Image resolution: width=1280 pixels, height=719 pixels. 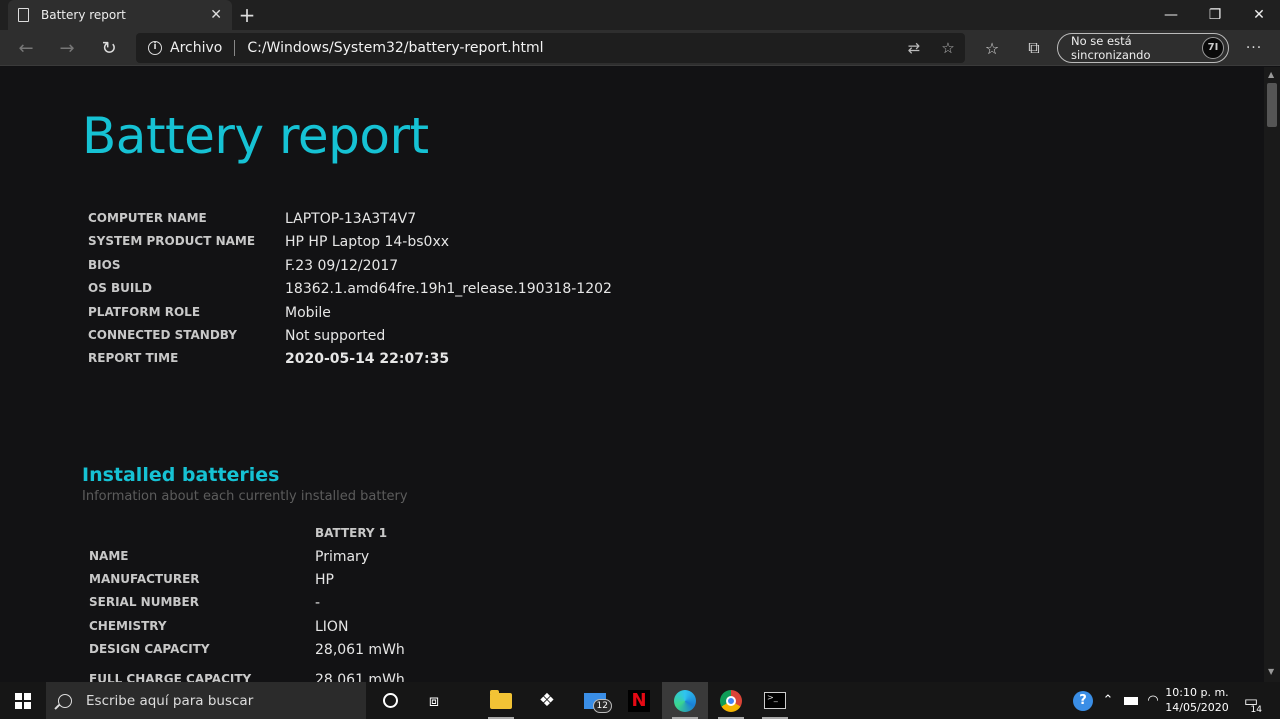 I want to click on battery-value: HP, so click(x=324, y=580).